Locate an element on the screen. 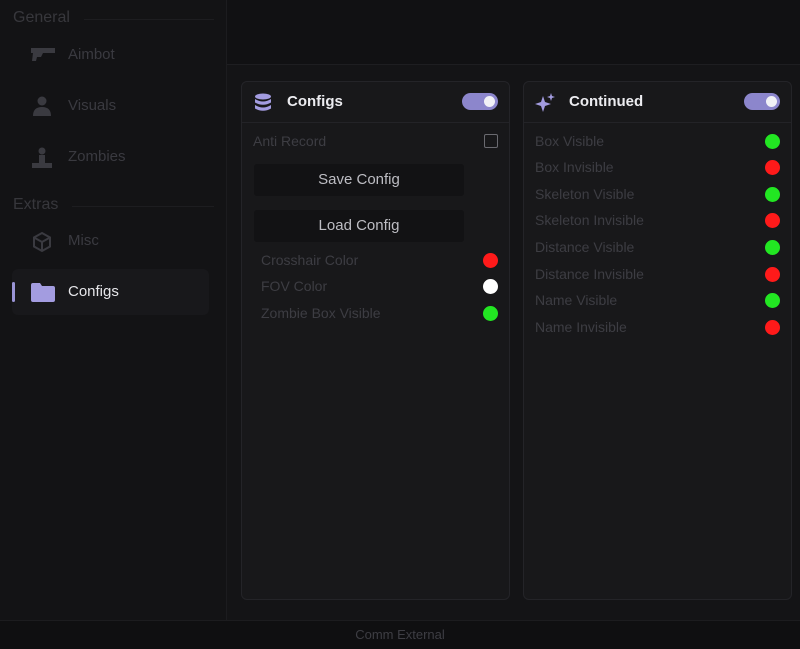 The image size is (800, 649). active-indicator is located at coordinates (13, 292).